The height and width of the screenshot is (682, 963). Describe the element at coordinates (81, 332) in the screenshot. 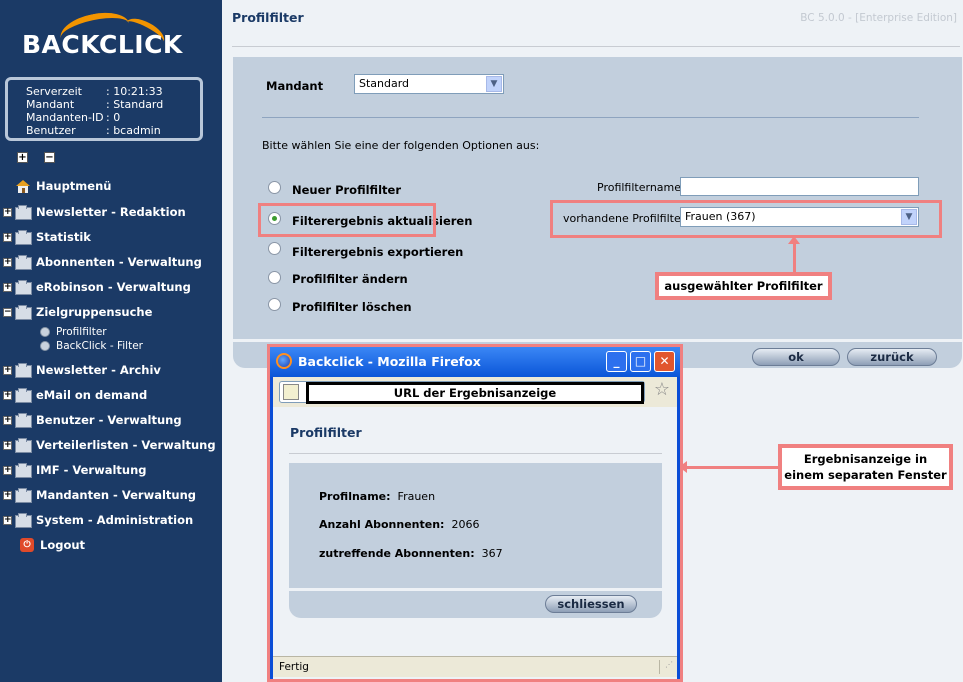

I see `sidebar-subitem-label: Profilfilter` at that location.